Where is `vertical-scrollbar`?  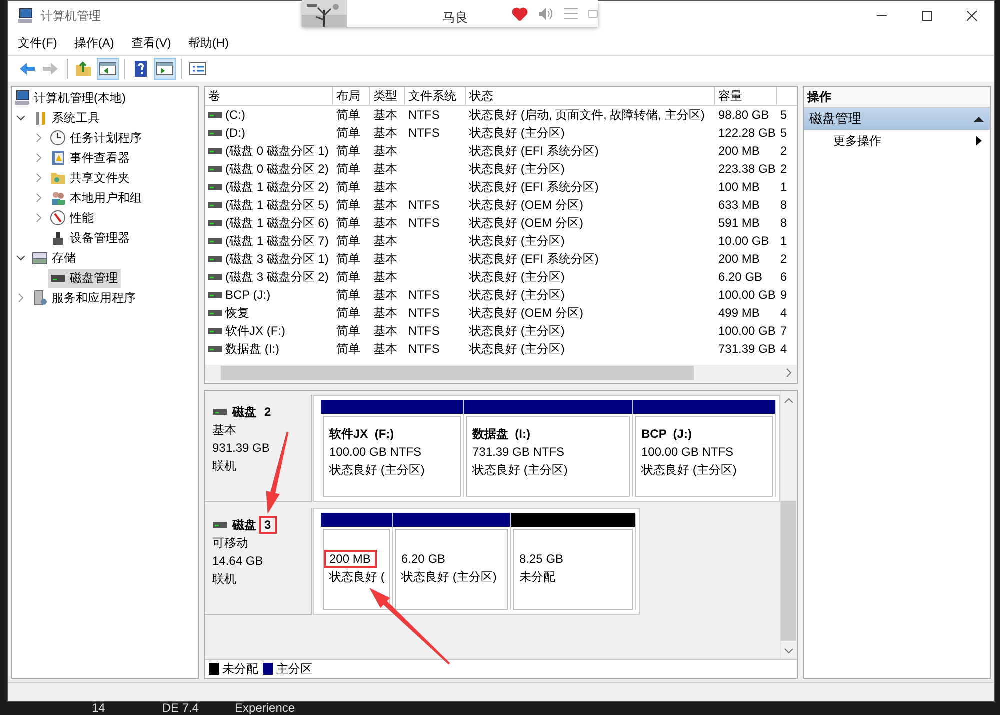
vertical-scrollbar is located at coordinates (788, 525).